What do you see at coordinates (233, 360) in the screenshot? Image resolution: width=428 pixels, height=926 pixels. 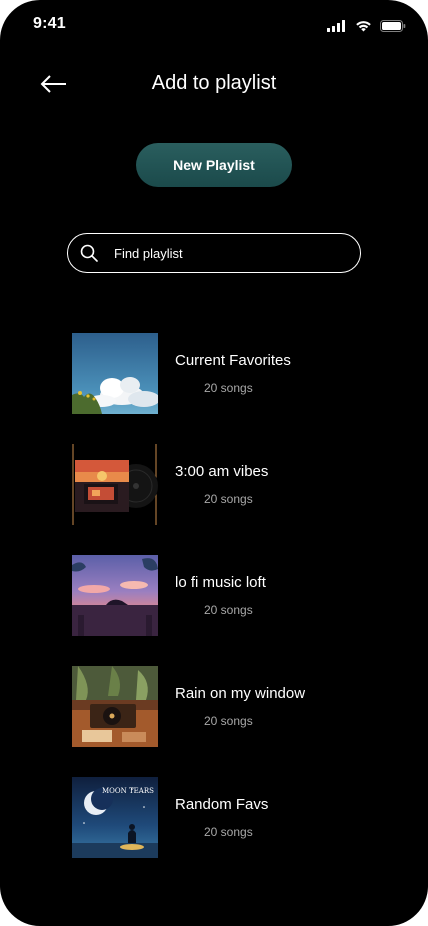 I see `playlist-name: Current Favorites` at bounding box center [233, 360].